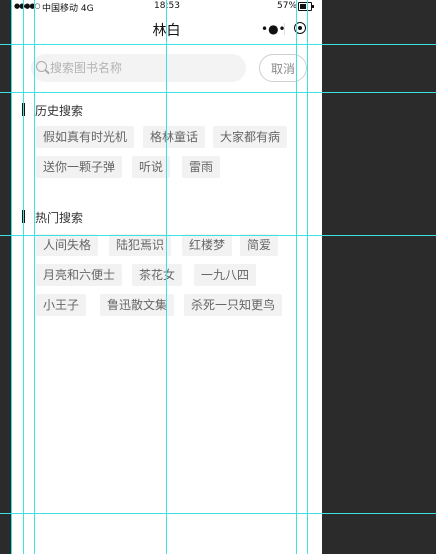  Describe the element at coordinates (137, 305) in the screenshot. I see `hot-tag: 鲁迅散文集` at that location.